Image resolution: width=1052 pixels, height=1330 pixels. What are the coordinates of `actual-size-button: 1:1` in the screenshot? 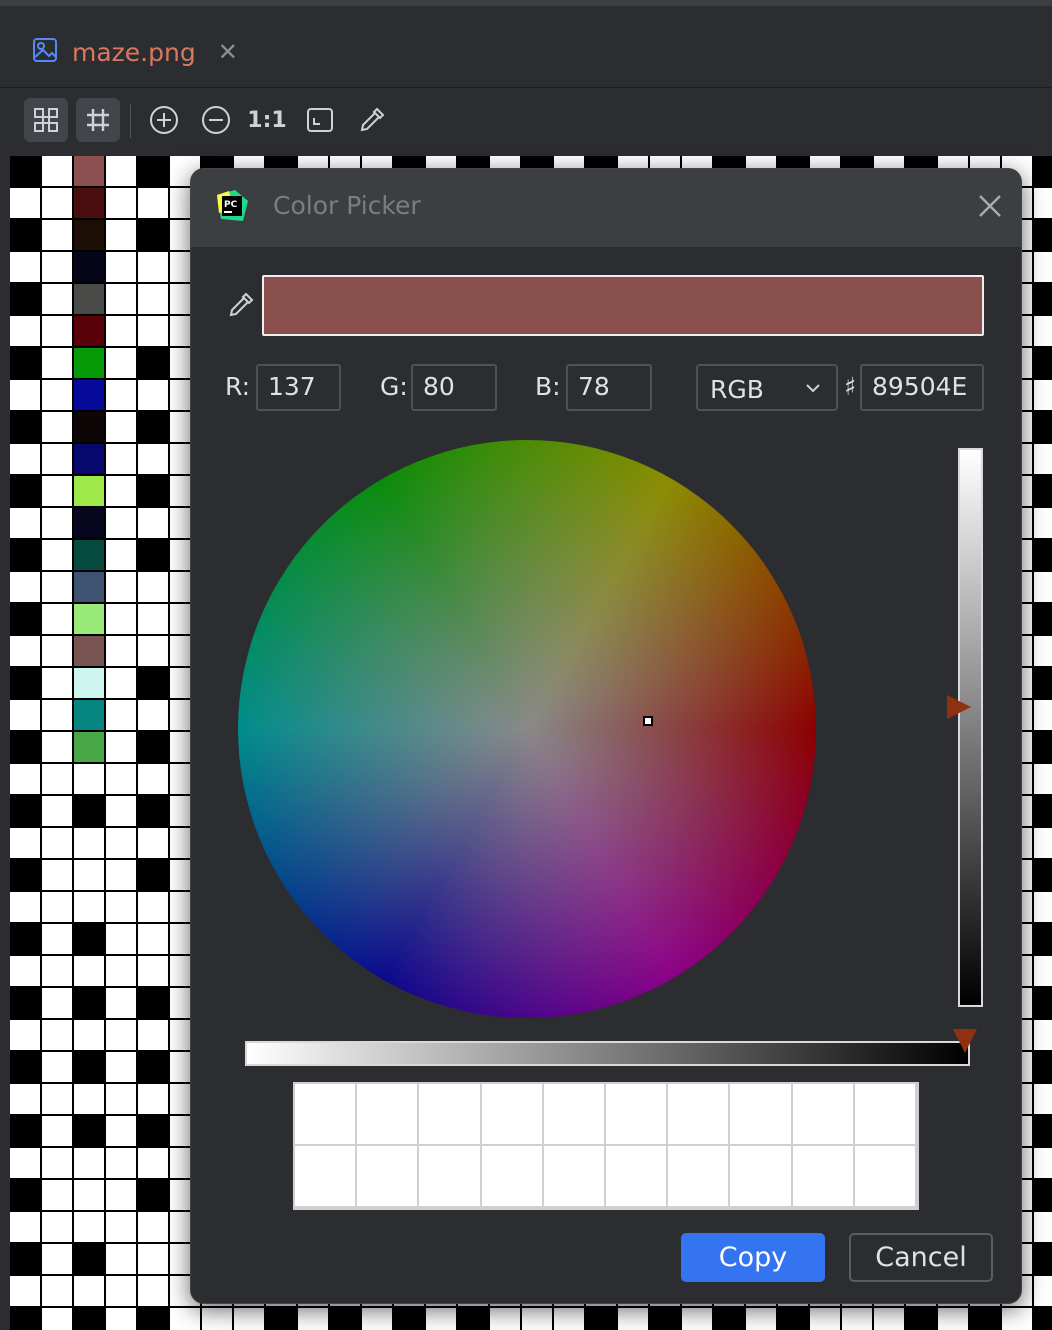 It's located at (267, 120).